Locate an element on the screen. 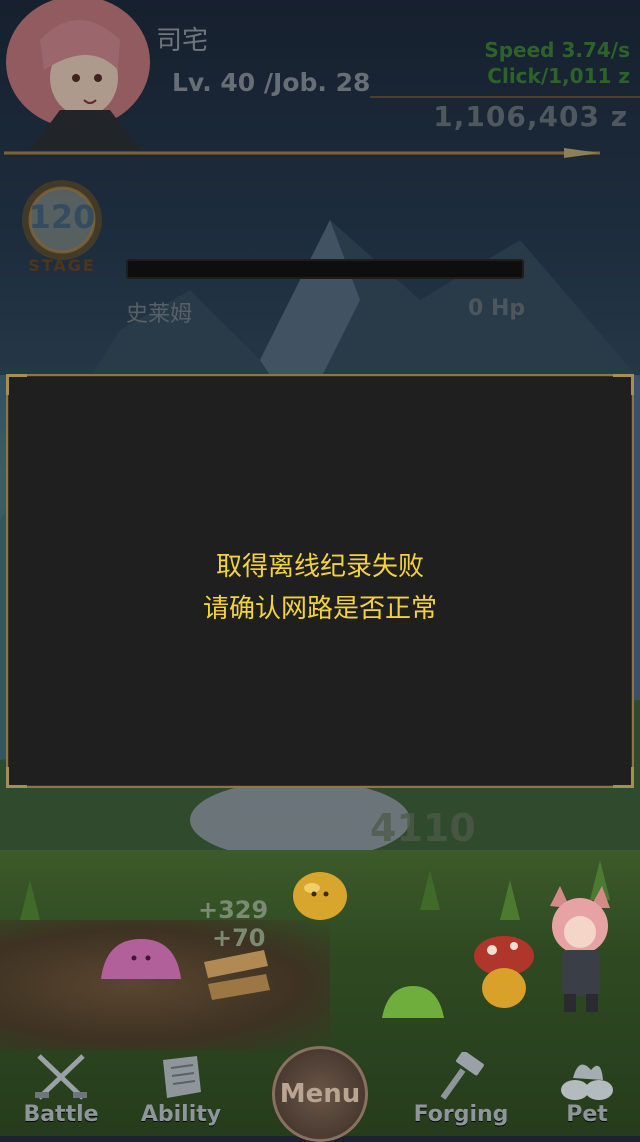  speed-stat: Speed 3.74/s is located at coordinates (557, 50).